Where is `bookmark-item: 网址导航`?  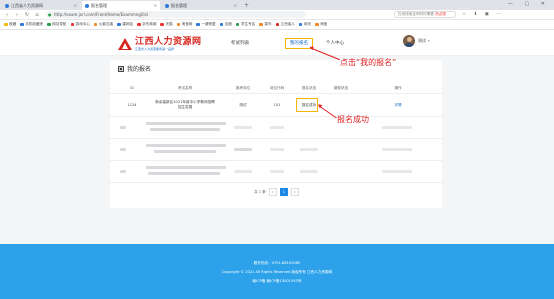 bookmark-item: 网址导航 is located at coordinates (57, 24).